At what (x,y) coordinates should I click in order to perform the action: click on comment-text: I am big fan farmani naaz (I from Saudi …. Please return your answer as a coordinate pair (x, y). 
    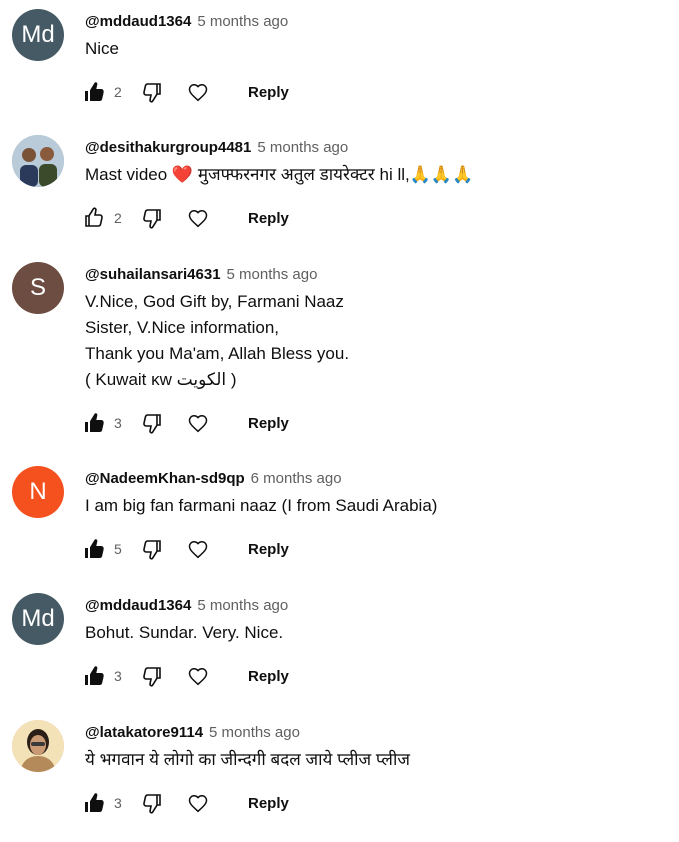
    Looking at the image, I should click on (261, 505).